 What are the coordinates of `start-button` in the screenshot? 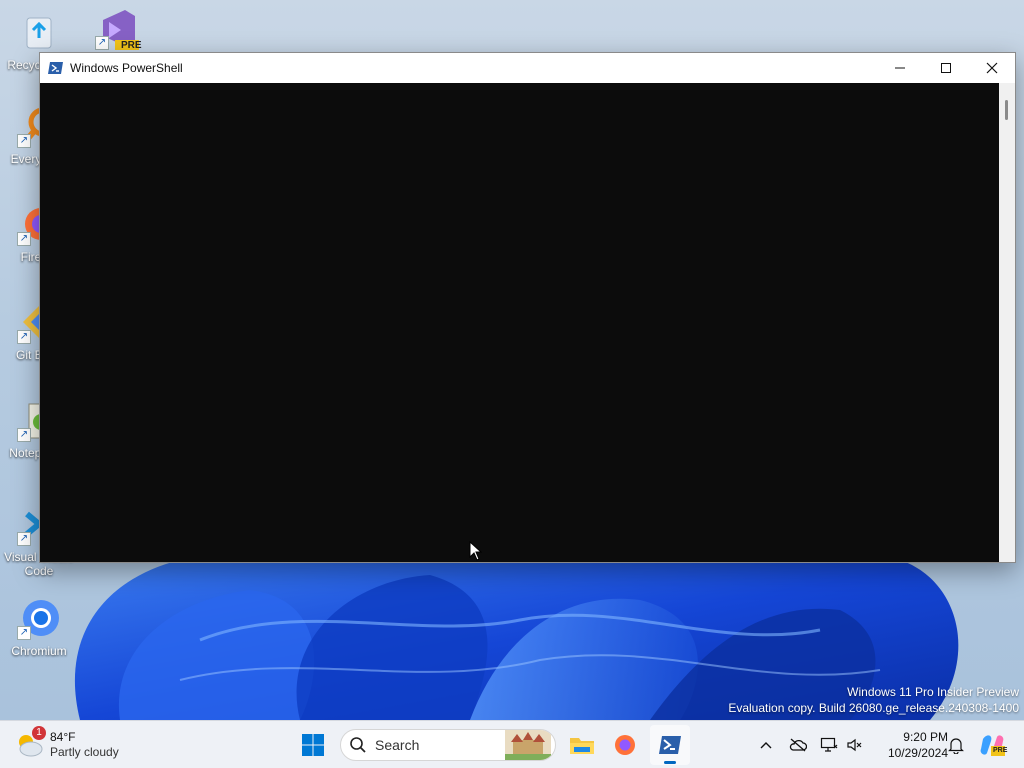 It's located at (313, 745).